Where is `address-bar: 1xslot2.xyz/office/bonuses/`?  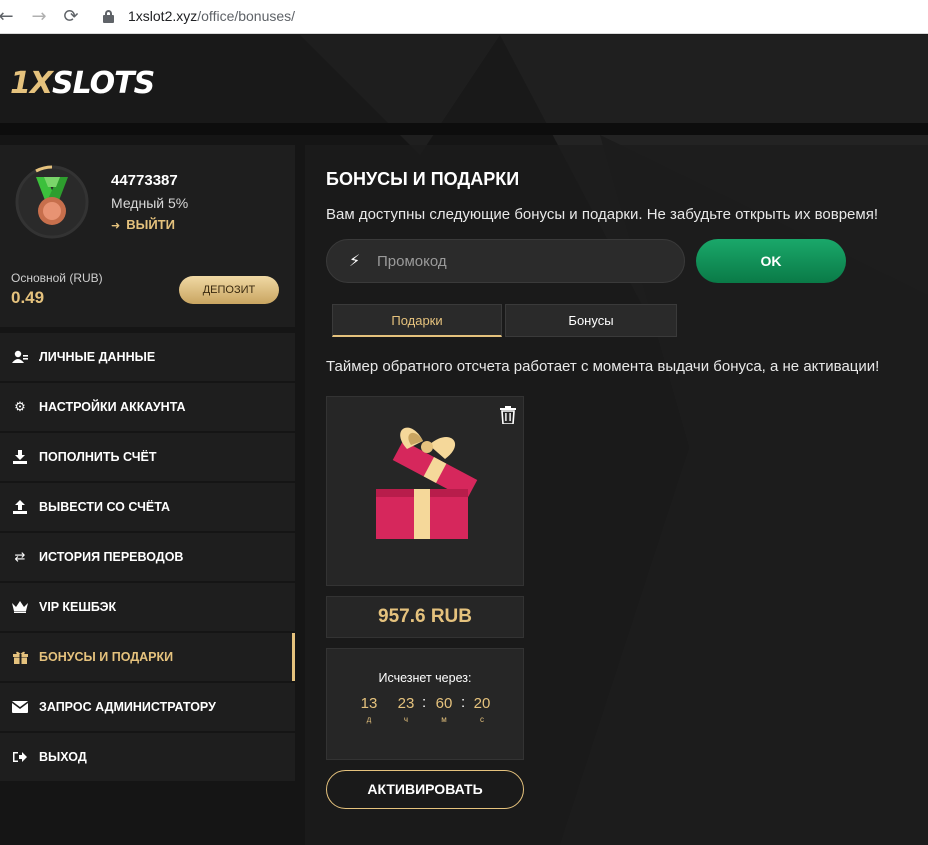
address-bar: 1xslot2.xyz/office/bonuses/ is located at coordinates (211, 16).